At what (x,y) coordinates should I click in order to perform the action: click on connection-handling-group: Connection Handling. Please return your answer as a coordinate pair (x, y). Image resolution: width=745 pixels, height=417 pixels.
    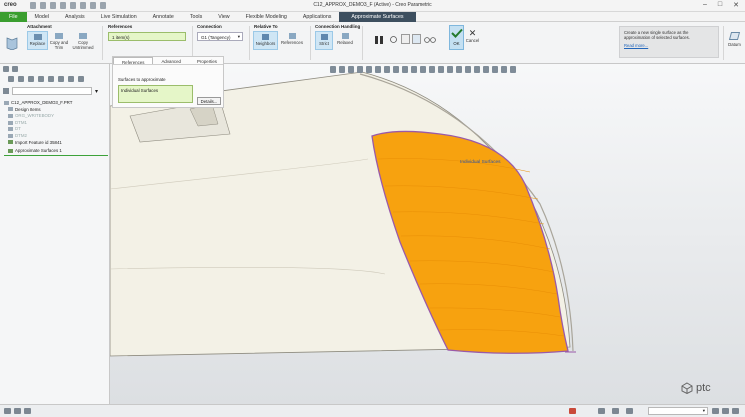
    Looking at the image, I should click on (337, 26).